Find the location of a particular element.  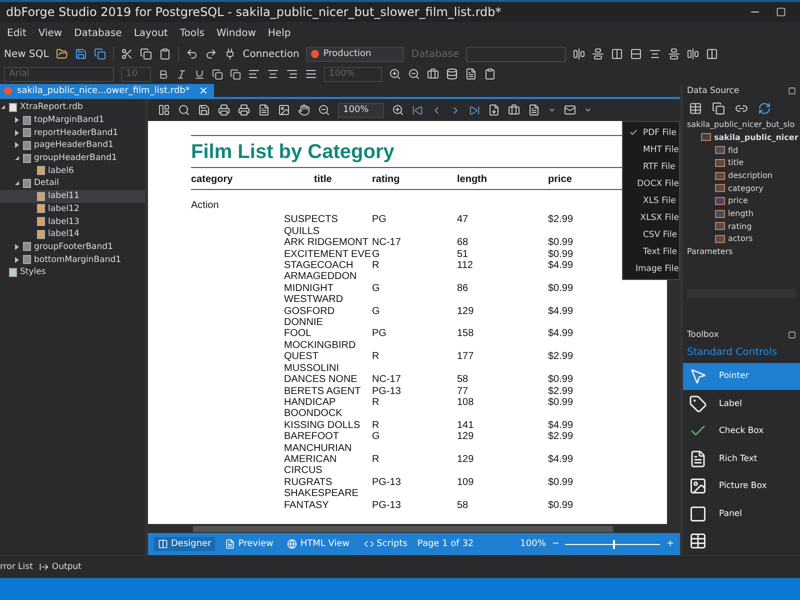

data-source-item: actors is located at coordinates (741, 239).